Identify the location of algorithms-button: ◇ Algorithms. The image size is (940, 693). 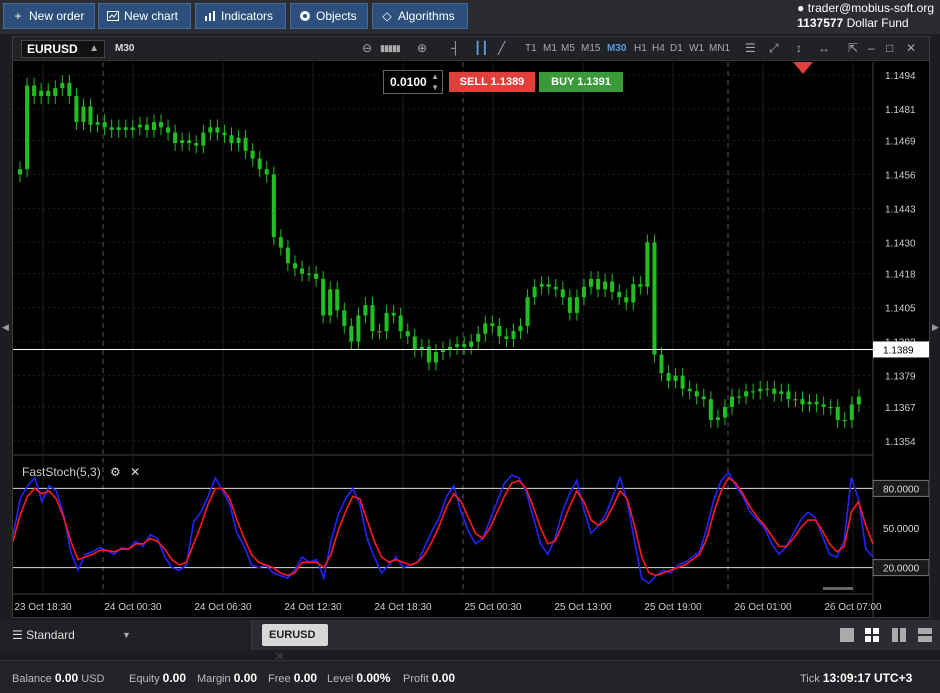
(420, 16).